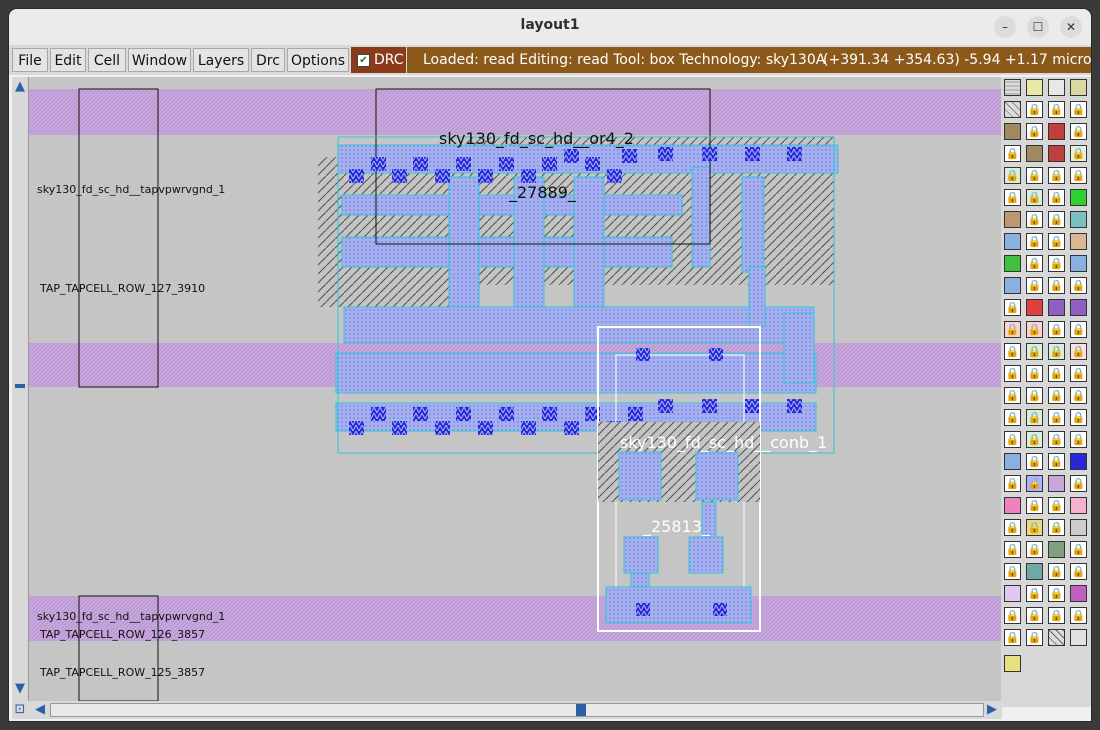 This screenshot has height=730, width=1100. Describe the element at coordinates (507, 710) in the screenshot. I see `horizontal-scrollbar: ⊡ ◀ ▶` at that location.